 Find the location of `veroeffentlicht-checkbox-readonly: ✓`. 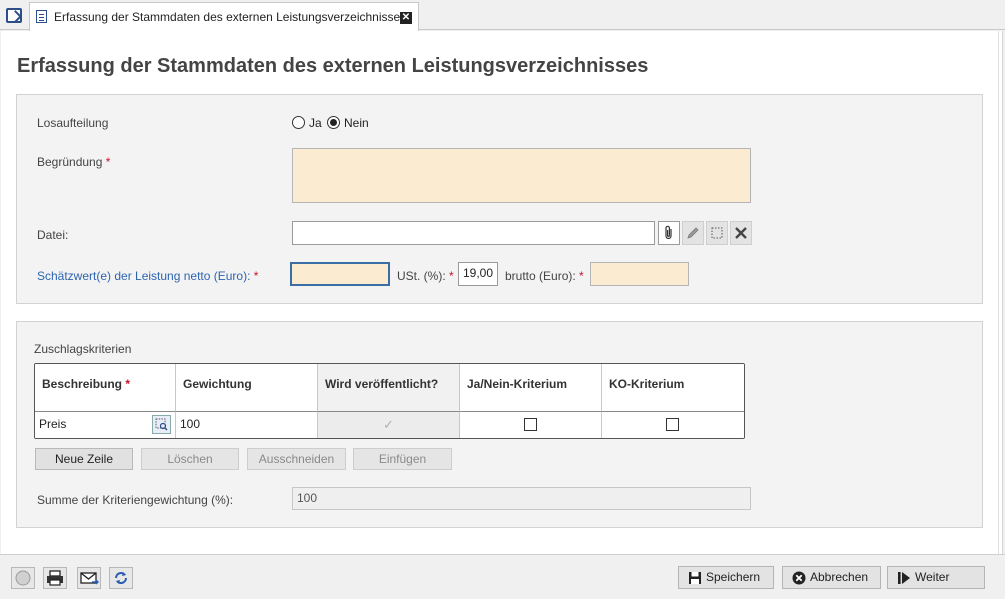

veroeffentlicht-checkbox-readonly: ✓ is located at coordinates (388, 424).